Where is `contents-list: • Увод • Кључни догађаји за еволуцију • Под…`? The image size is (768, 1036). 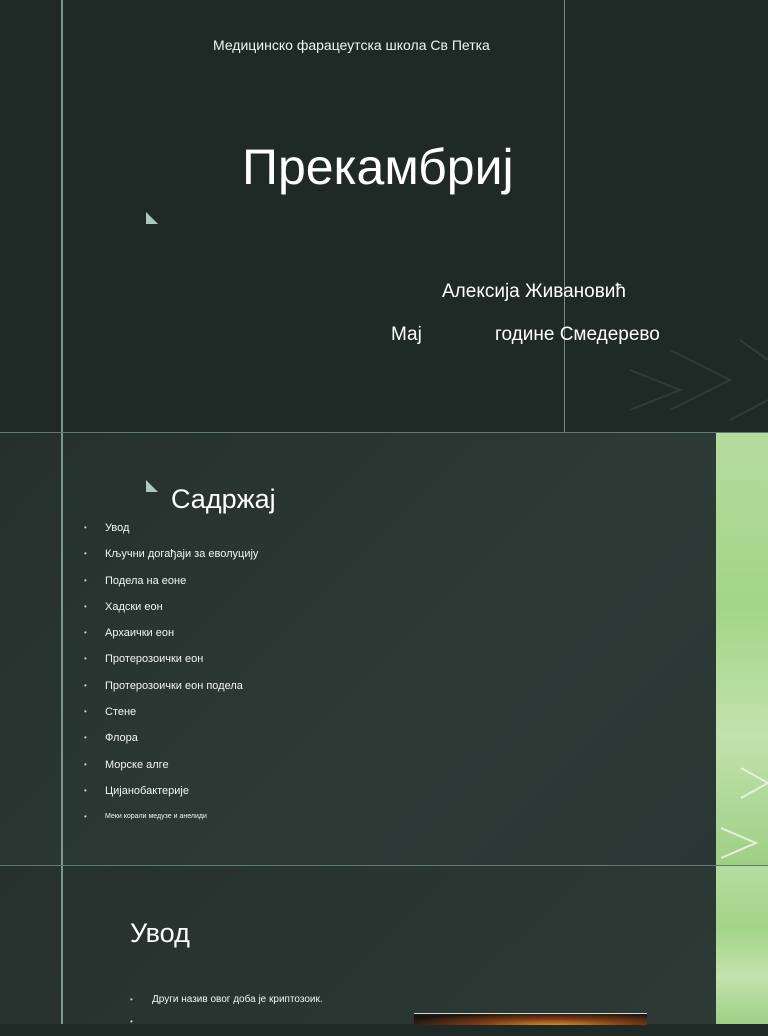 contents-list: • Увод • Кључни догађаји за еволуцију • Под… is located at coordinates (171, 676).